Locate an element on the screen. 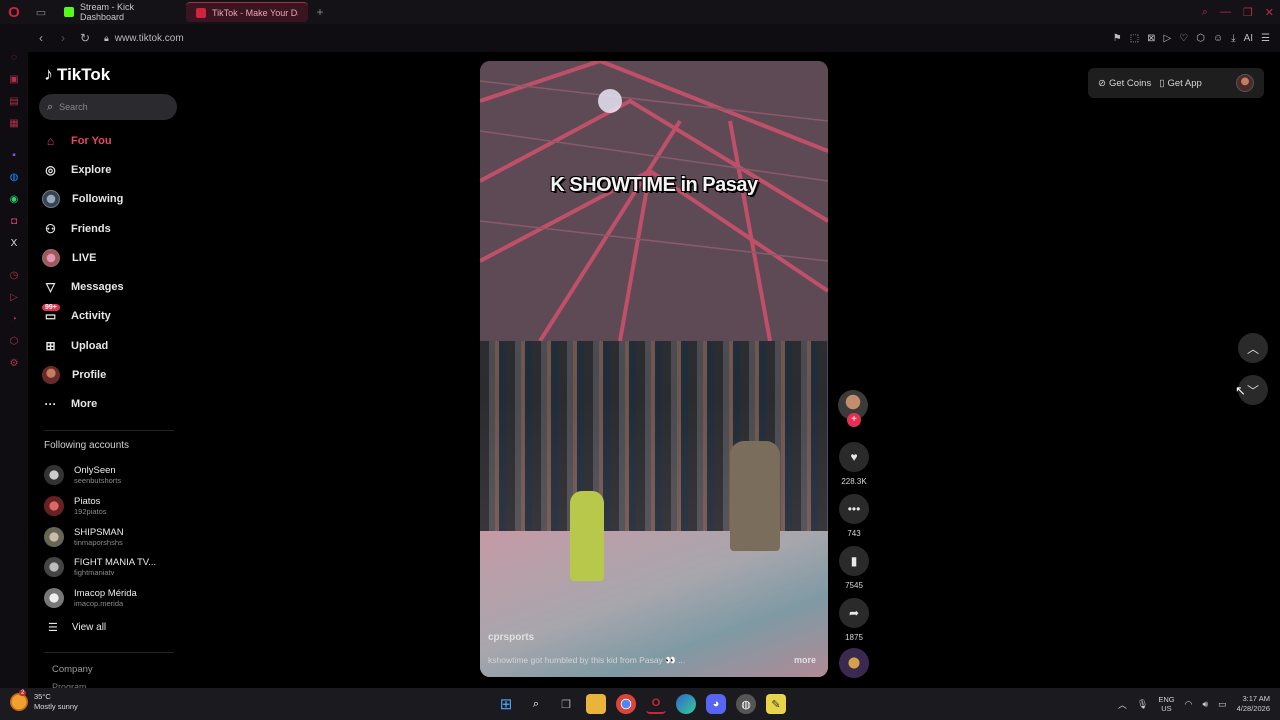 Image resolution: width=1280 pixels, height=720 pixels. account-item: SHIPSMAN tinmaporshshs is located at coordinates (114, 536).